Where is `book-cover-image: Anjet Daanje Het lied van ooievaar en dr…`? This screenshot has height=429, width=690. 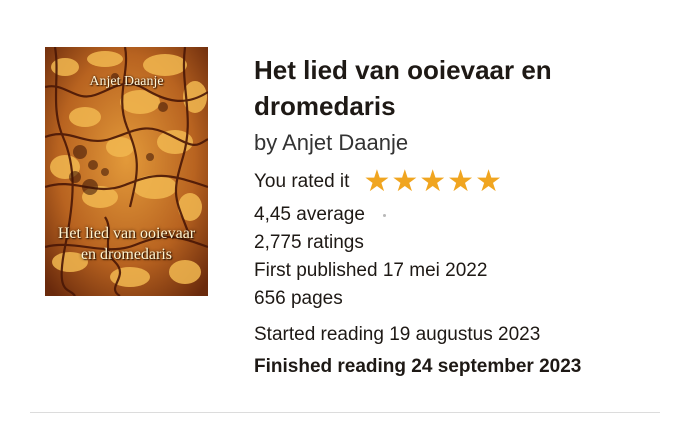 book-cover-image: Anjet Daanje Het lied van ooievaar en dr… is located at coordinates (126, 171).